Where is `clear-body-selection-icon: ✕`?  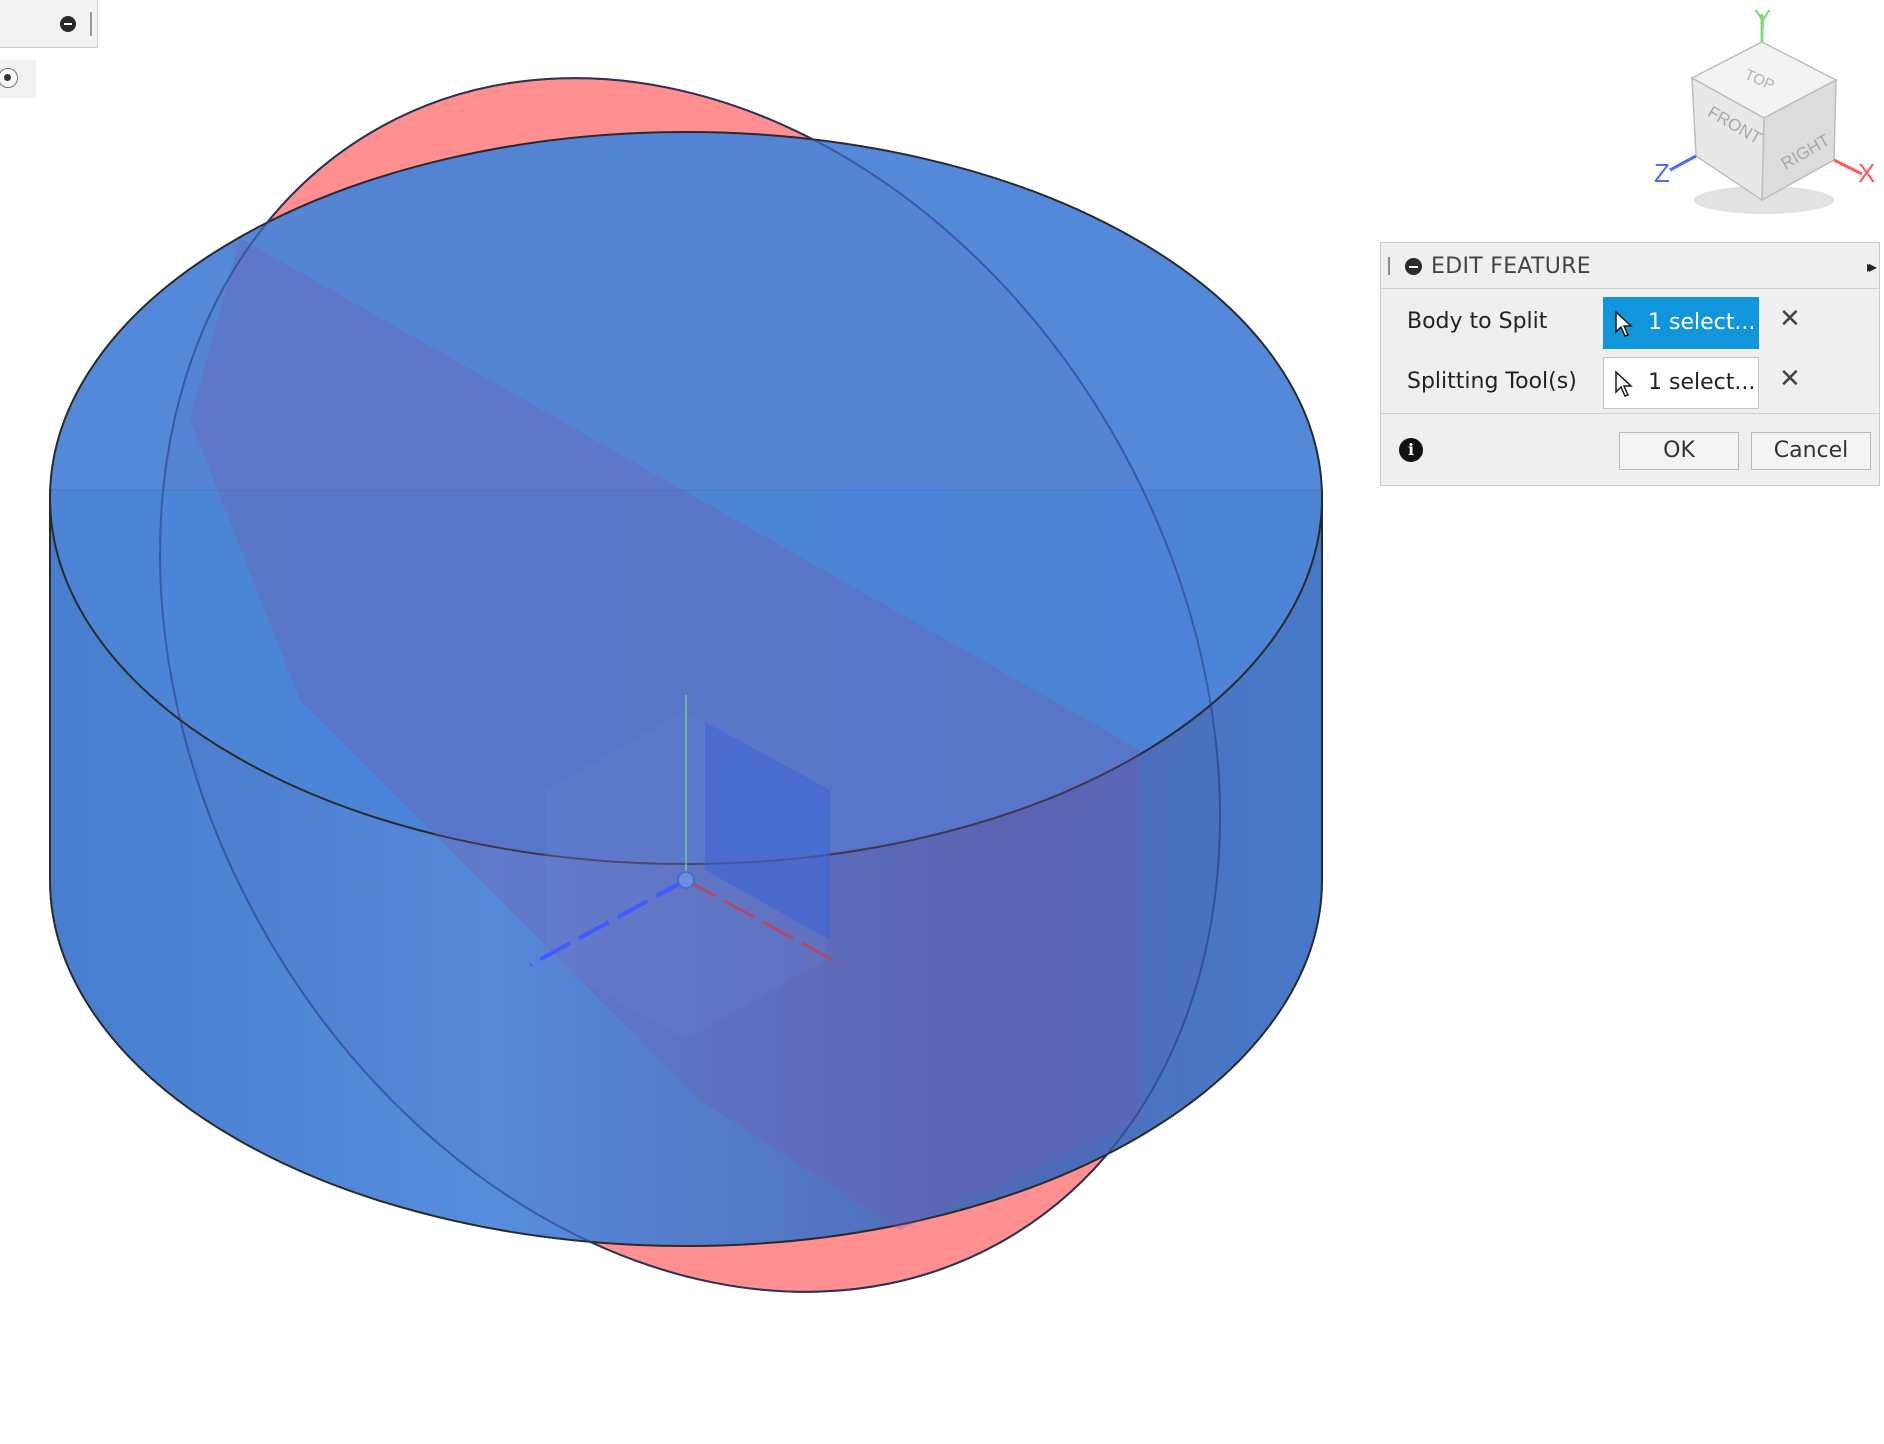
clear-body-selection-icon: ✕ is located at coordinates (1790, 319).